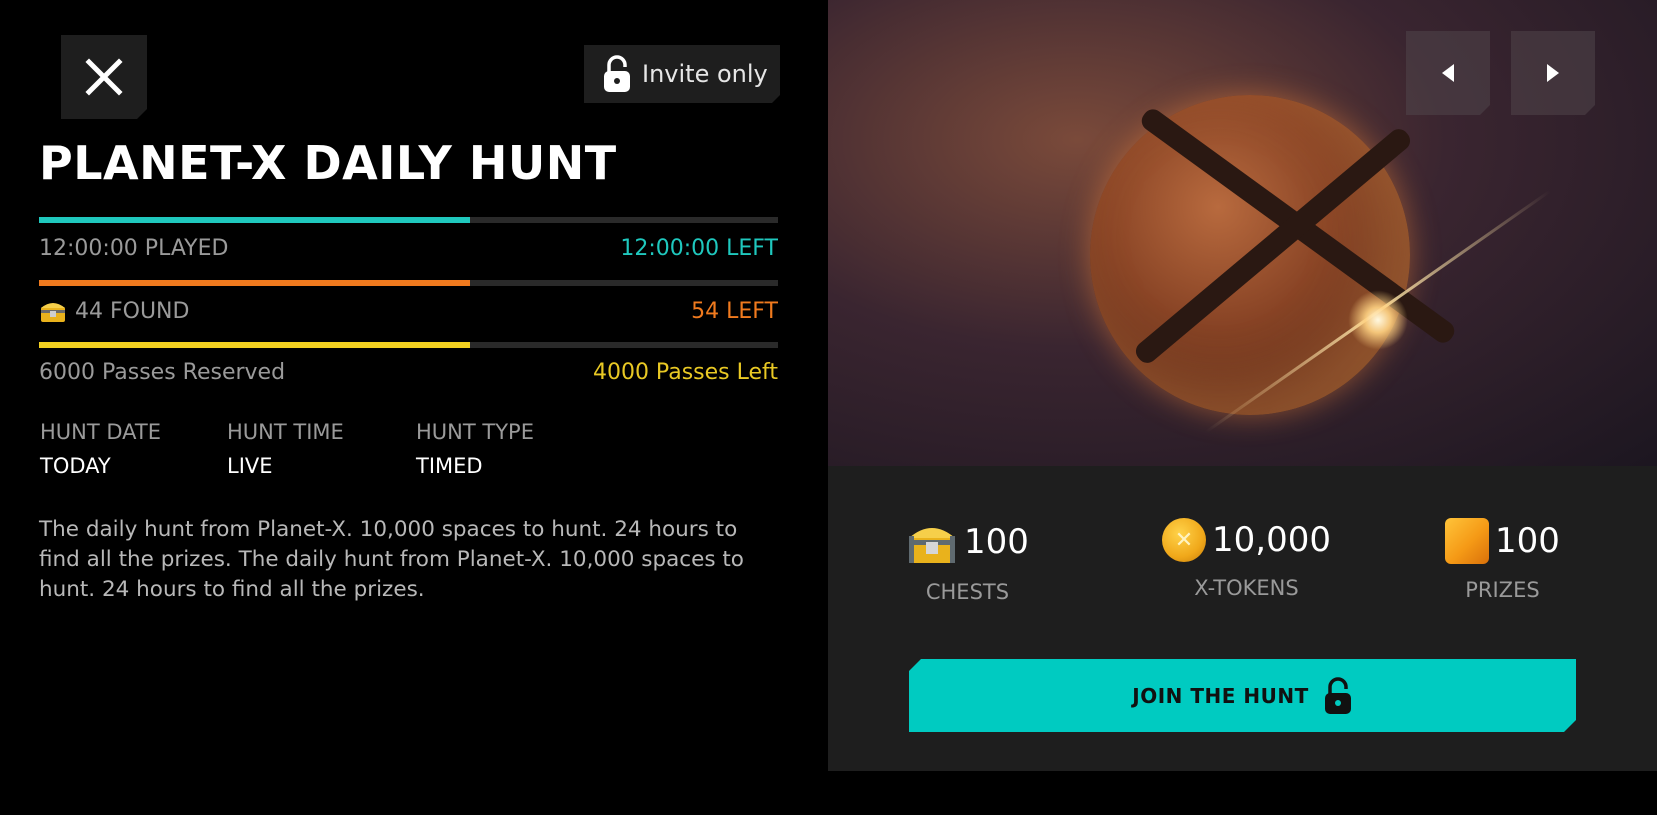  Describe the element at coordinates (705, 74) in the screenshot. I see `invite-only-label: Invite only` at that location.